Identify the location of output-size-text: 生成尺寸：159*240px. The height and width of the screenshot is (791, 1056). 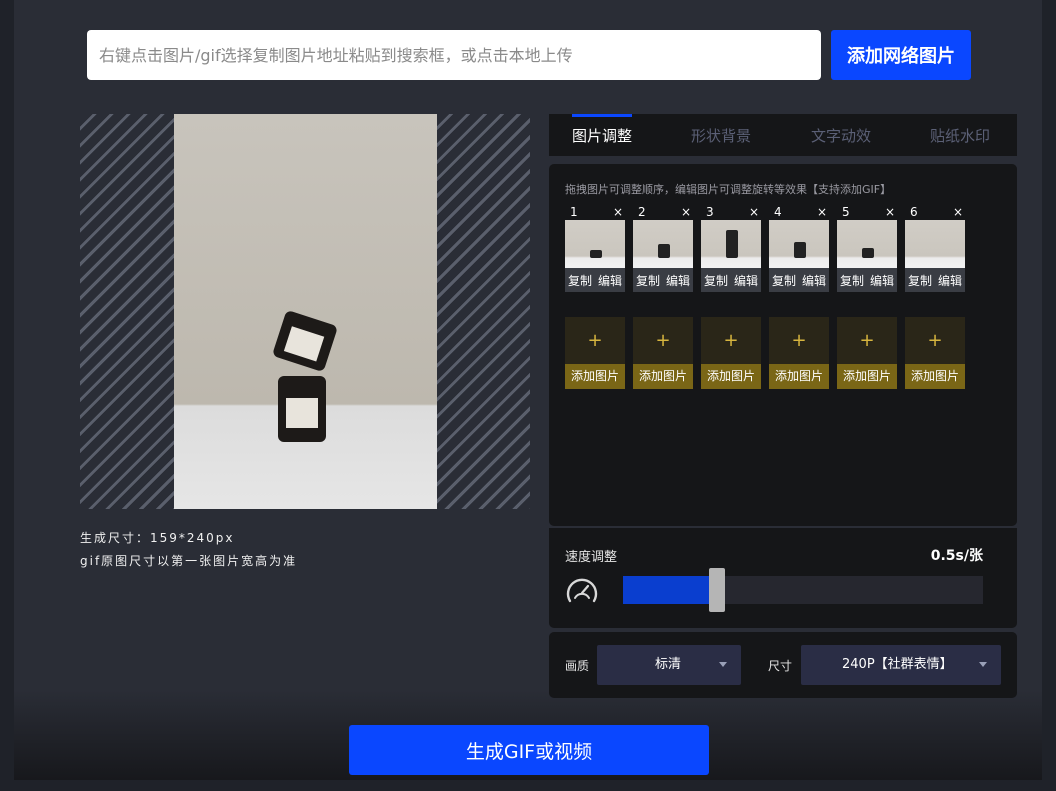
(157, 538).